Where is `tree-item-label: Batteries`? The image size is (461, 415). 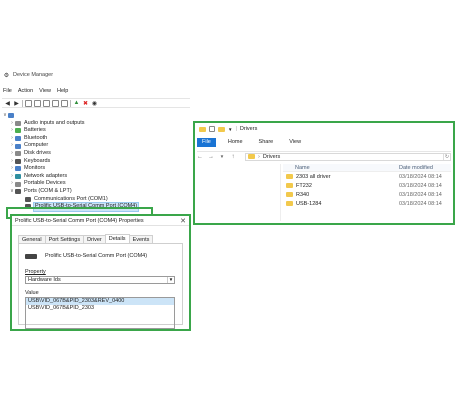
tree-item-label: Batteries is located at coordinates (35, 130).